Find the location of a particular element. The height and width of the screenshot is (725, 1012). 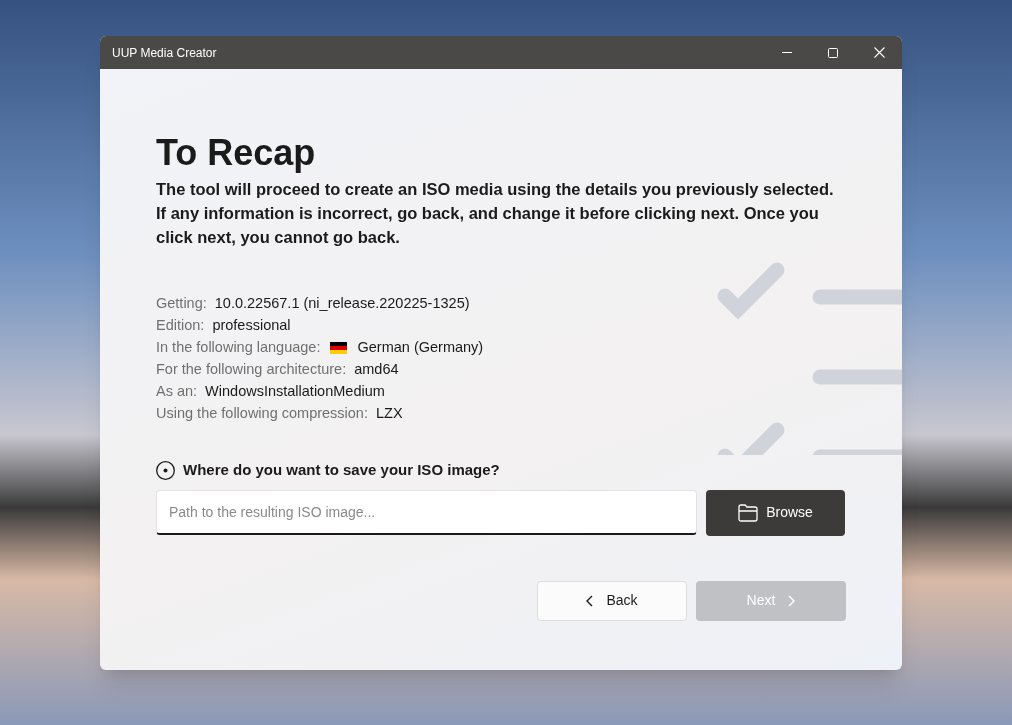

detail-label: Edition: is located at coordinates (180, 326).